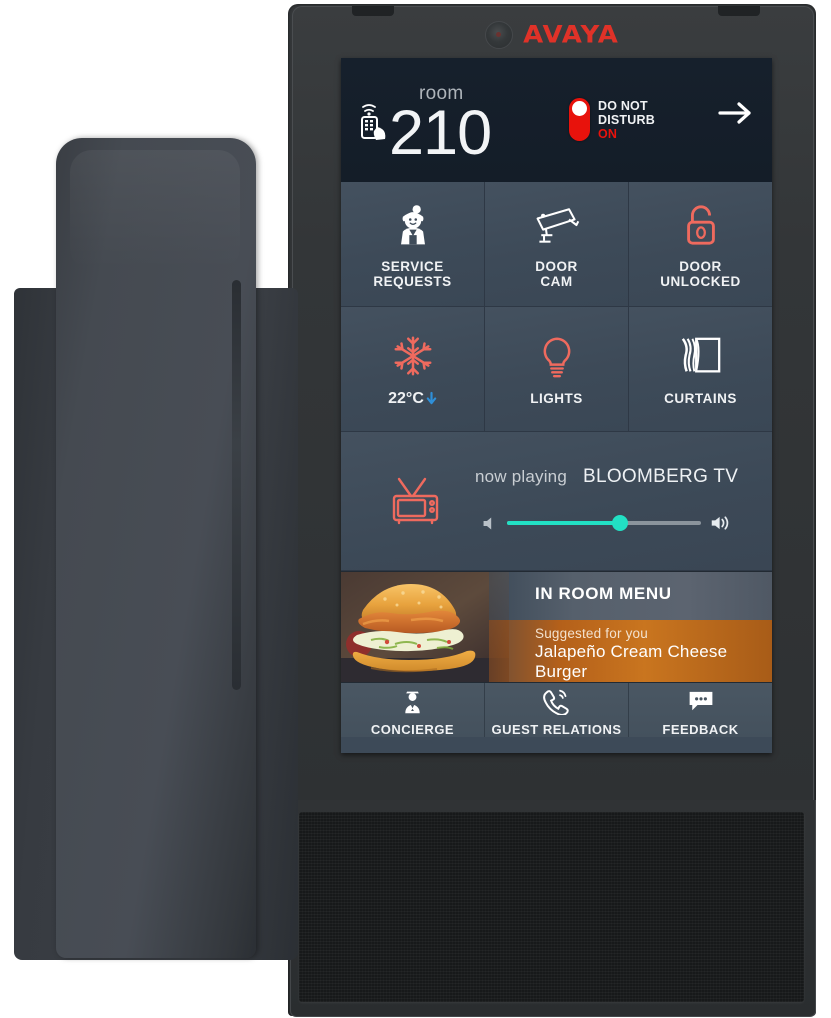 The width and height of the screenshot is (831, 1018). I want to click on nav-label-feedback: FEEDBACK, so click(700, 729).